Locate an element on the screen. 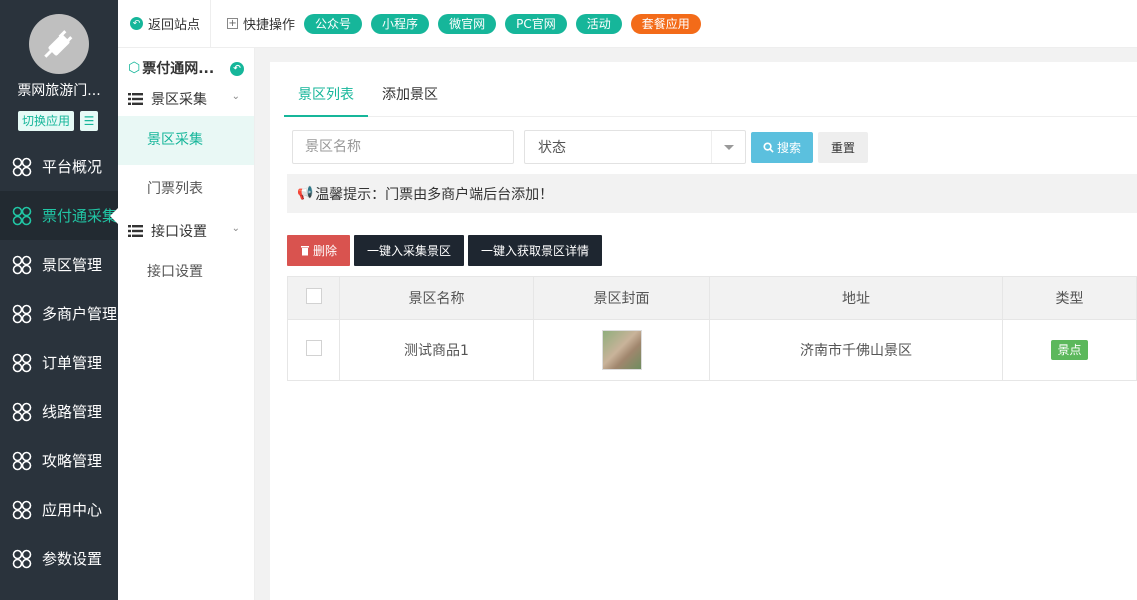 Image resolution: width=1137 pixels, height=600 pixels. sidebar-item-8: 参数设置 is located at coordinates (59, 558).